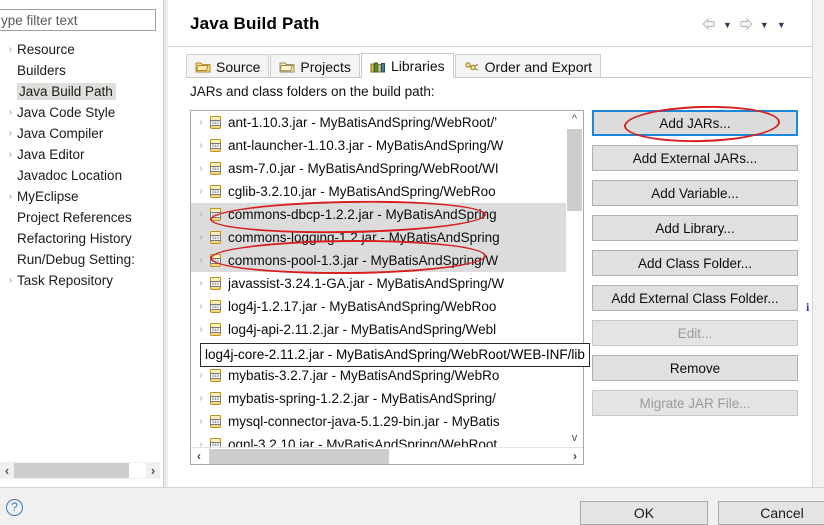 The width and height of the screenshot is (824, 525). I want to click on help-icon: ?, so click(14, 507).